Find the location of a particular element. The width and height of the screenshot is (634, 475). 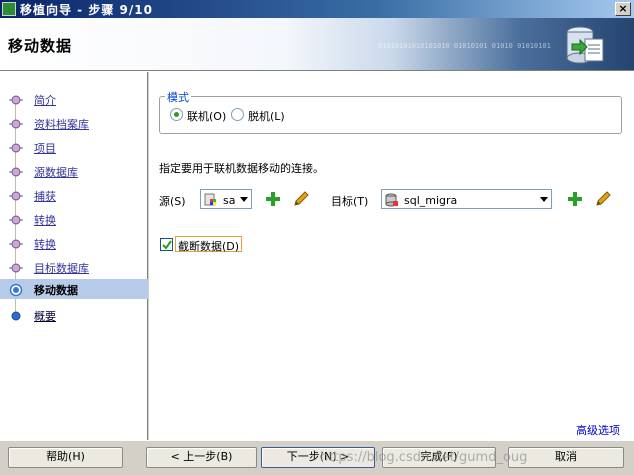

step-project: 项目 is located at coordinates (74, 147).